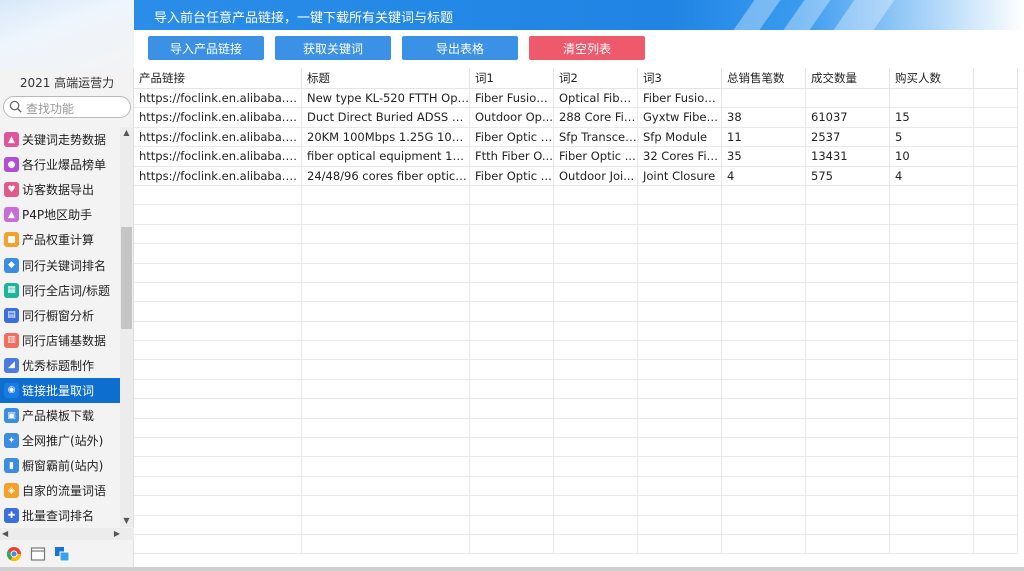 Image resolution: width=1024 pixels, height=571 pixels. I want to click on table-cell: 38, so click(764, 118).